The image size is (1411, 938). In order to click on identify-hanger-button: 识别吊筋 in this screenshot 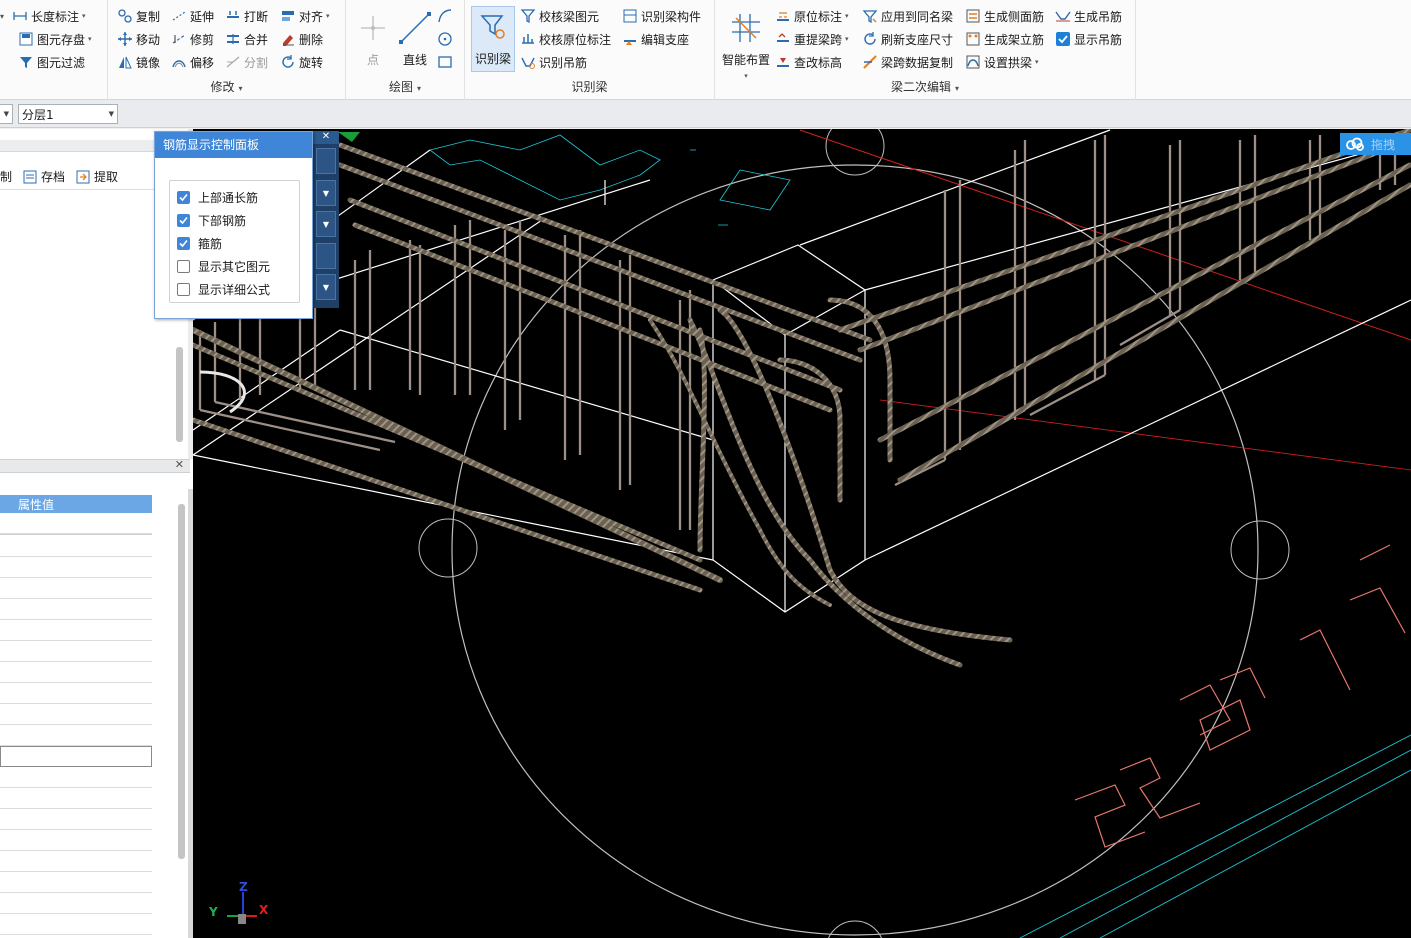, I will do `click(553, 62)`.